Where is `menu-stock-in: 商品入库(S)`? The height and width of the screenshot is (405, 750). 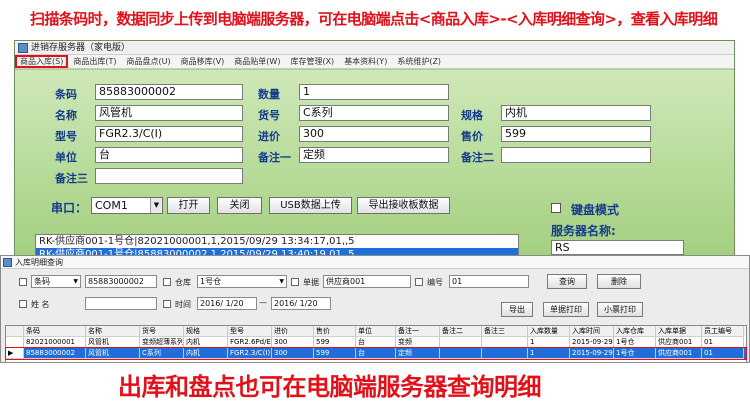
menu-stock-in: 商品入库(S) is located at coordinates (42, 61).